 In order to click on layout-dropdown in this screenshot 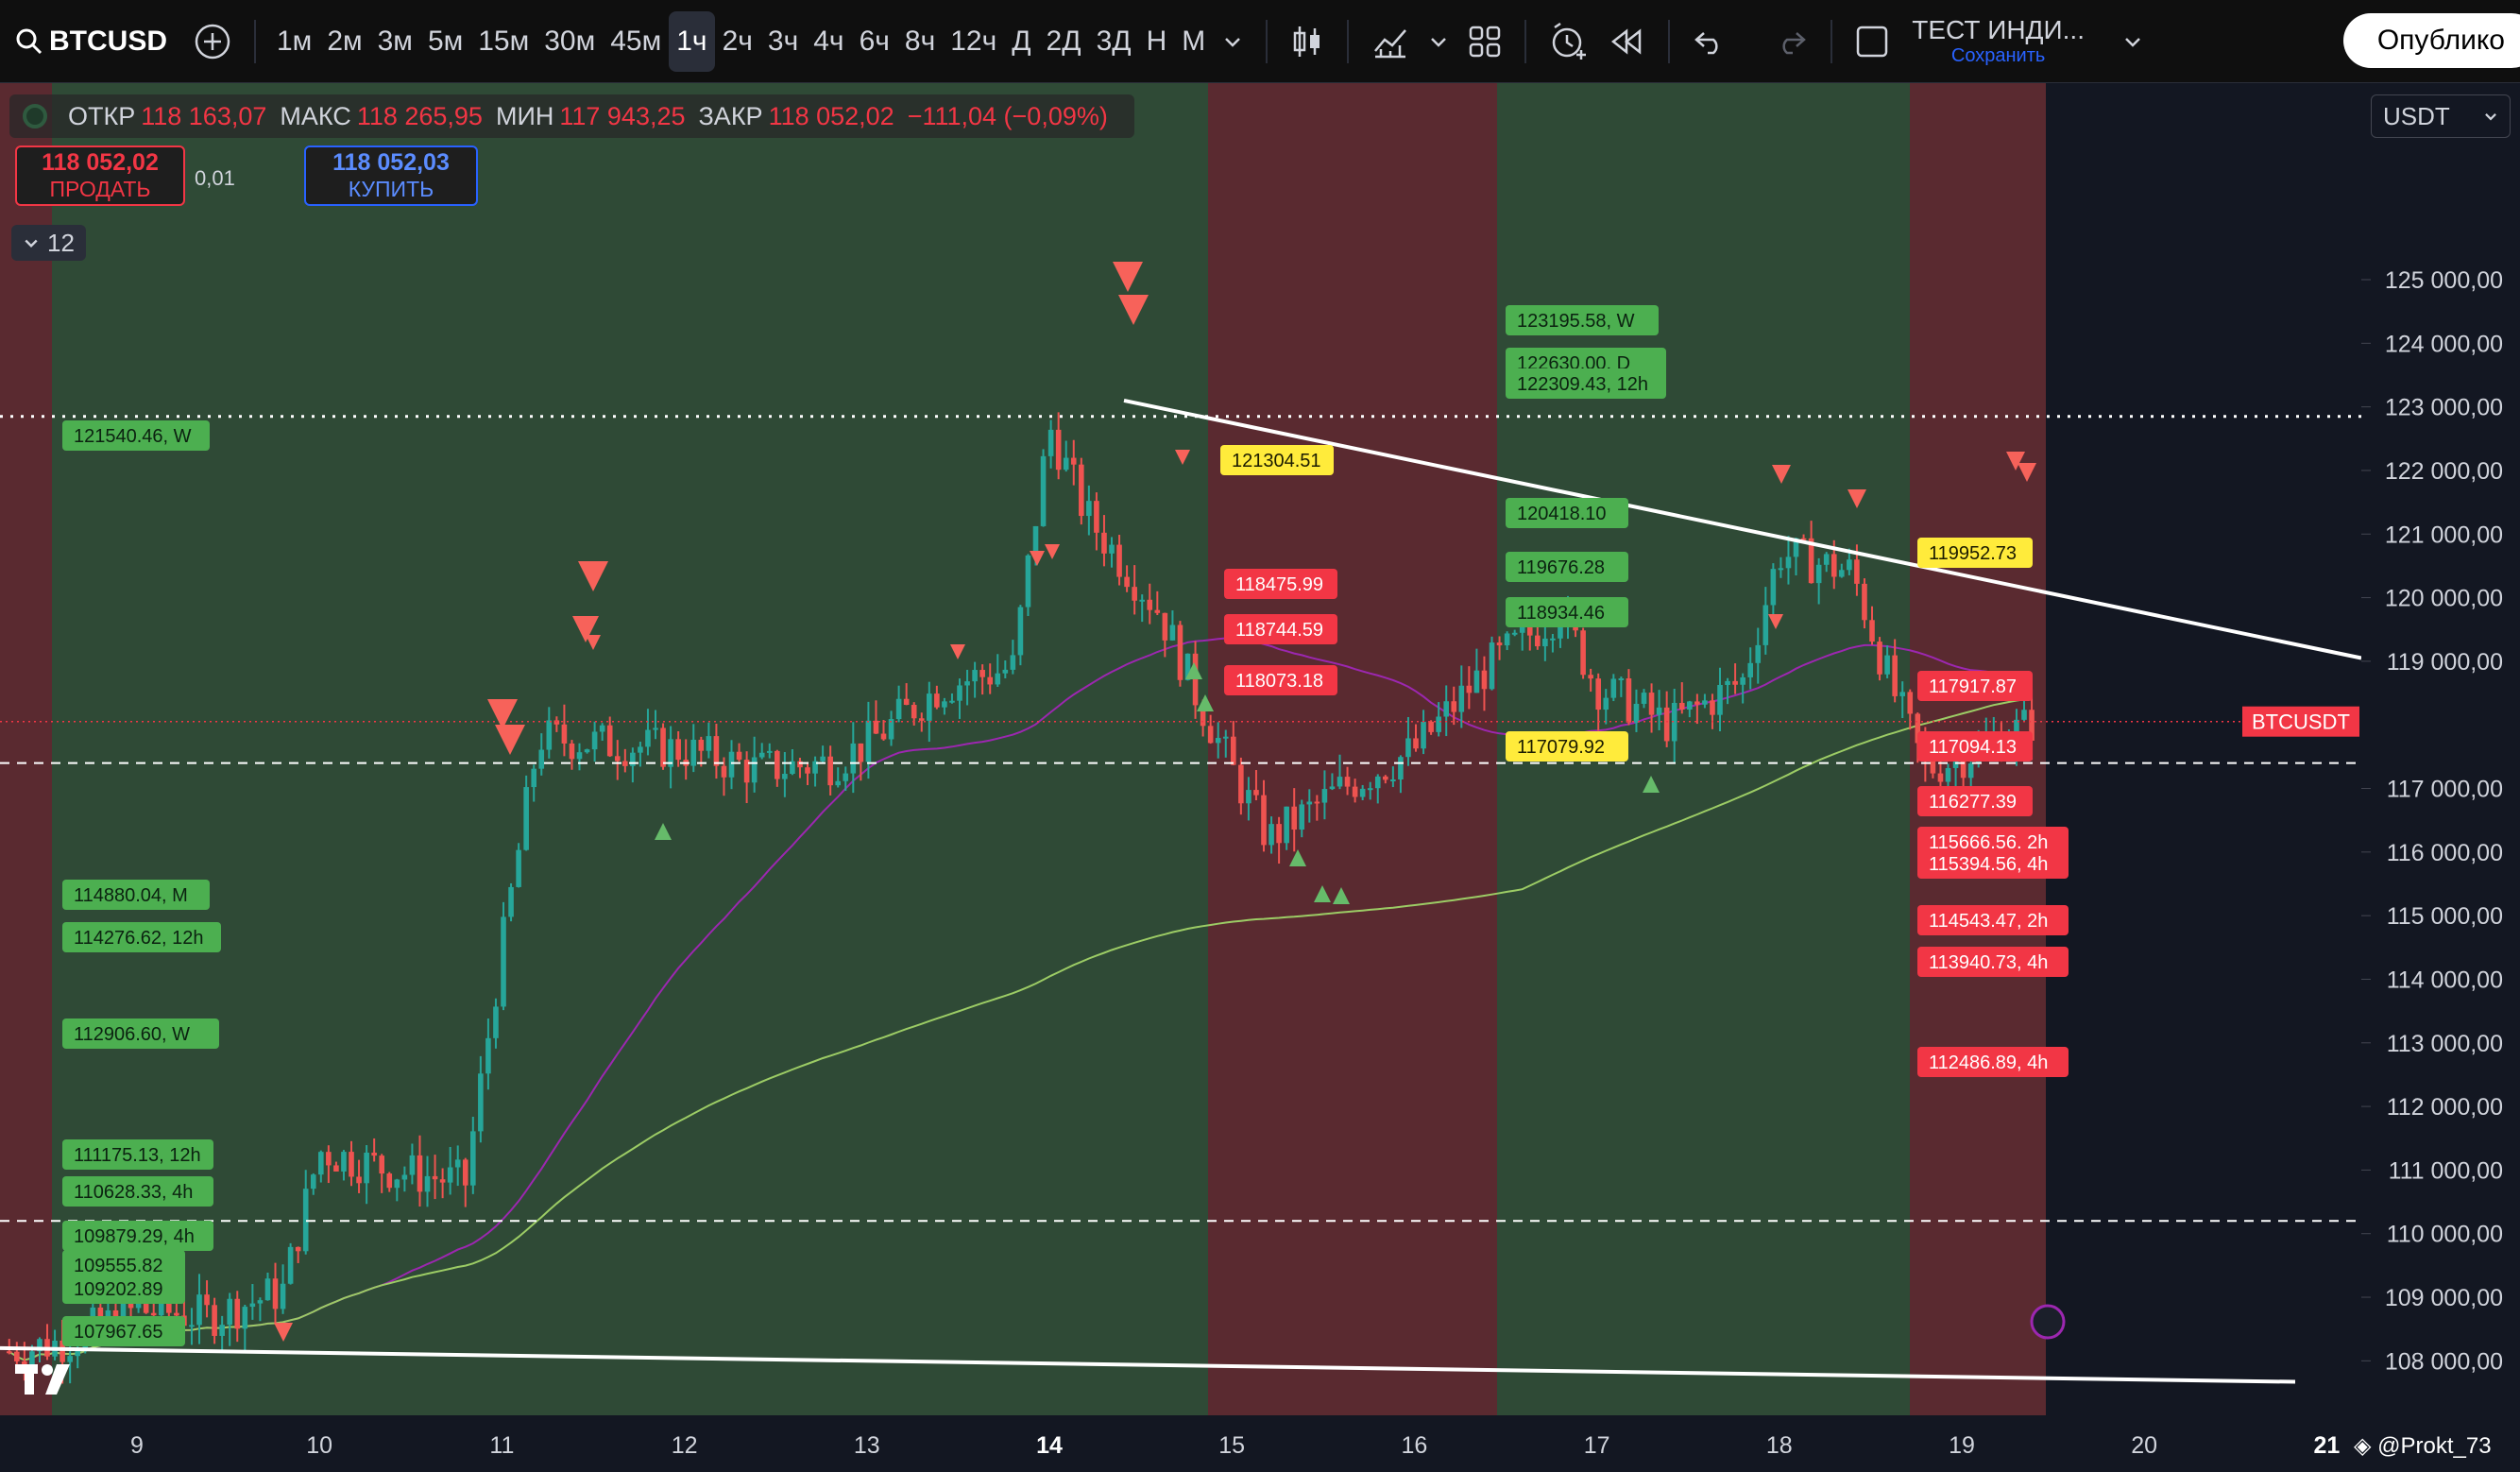, I will do `click(2133, 42)`.